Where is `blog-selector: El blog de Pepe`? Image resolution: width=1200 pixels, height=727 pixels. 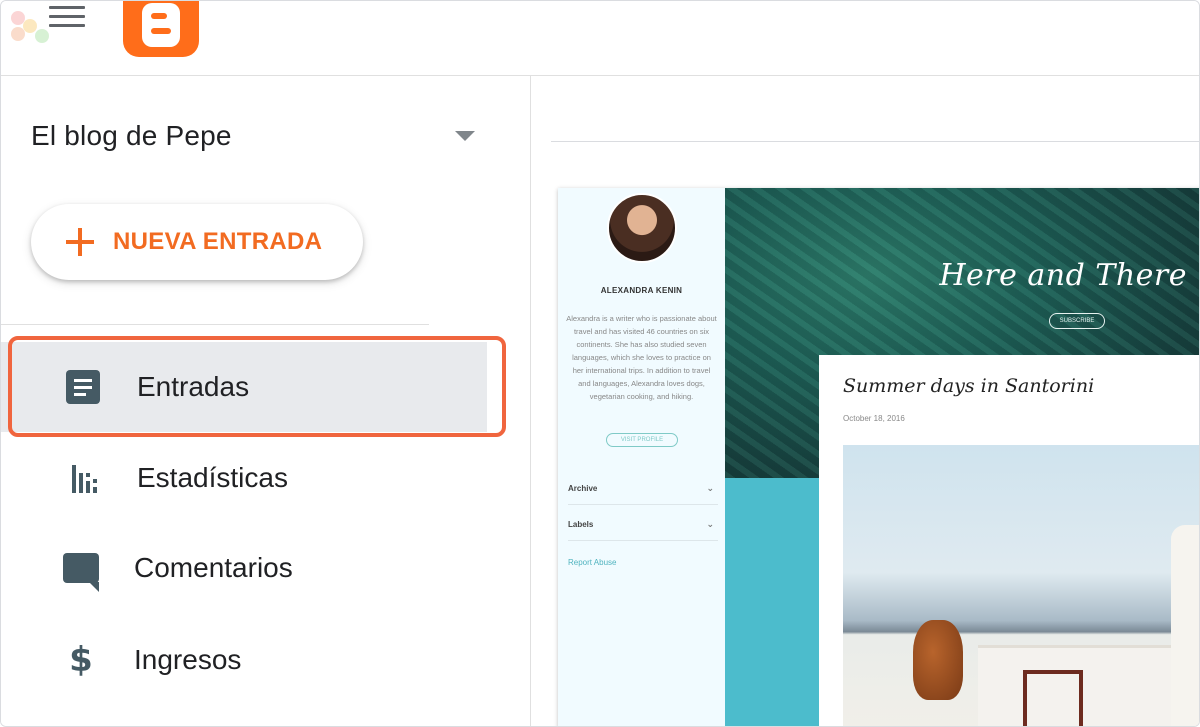 blog-selector: El blog de Pepe is located at coordinates (256, 136).